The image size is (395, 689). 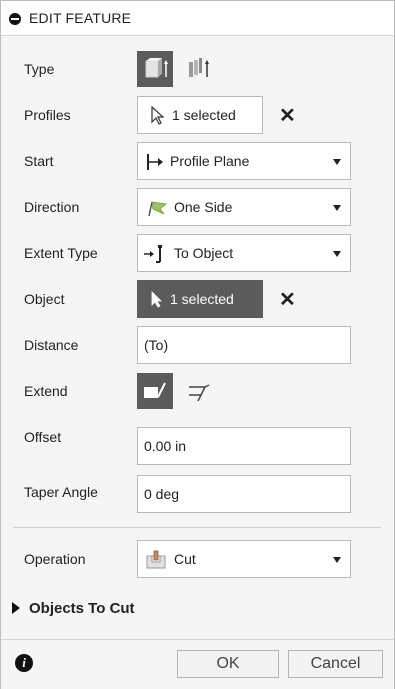 I want to click on distance-value: (To), so click(x=156, y=345).